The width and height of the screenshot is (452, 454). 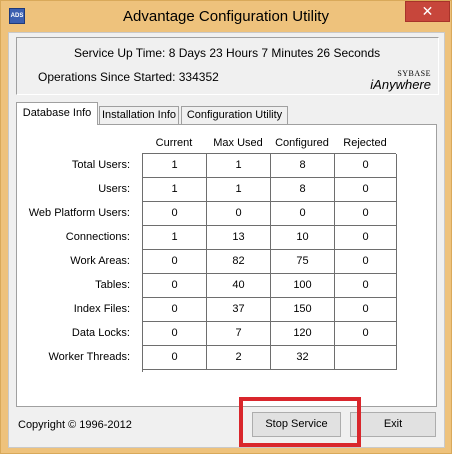 I want to click on logo-main-text: iAnywhere, so click(x=400, y=84).